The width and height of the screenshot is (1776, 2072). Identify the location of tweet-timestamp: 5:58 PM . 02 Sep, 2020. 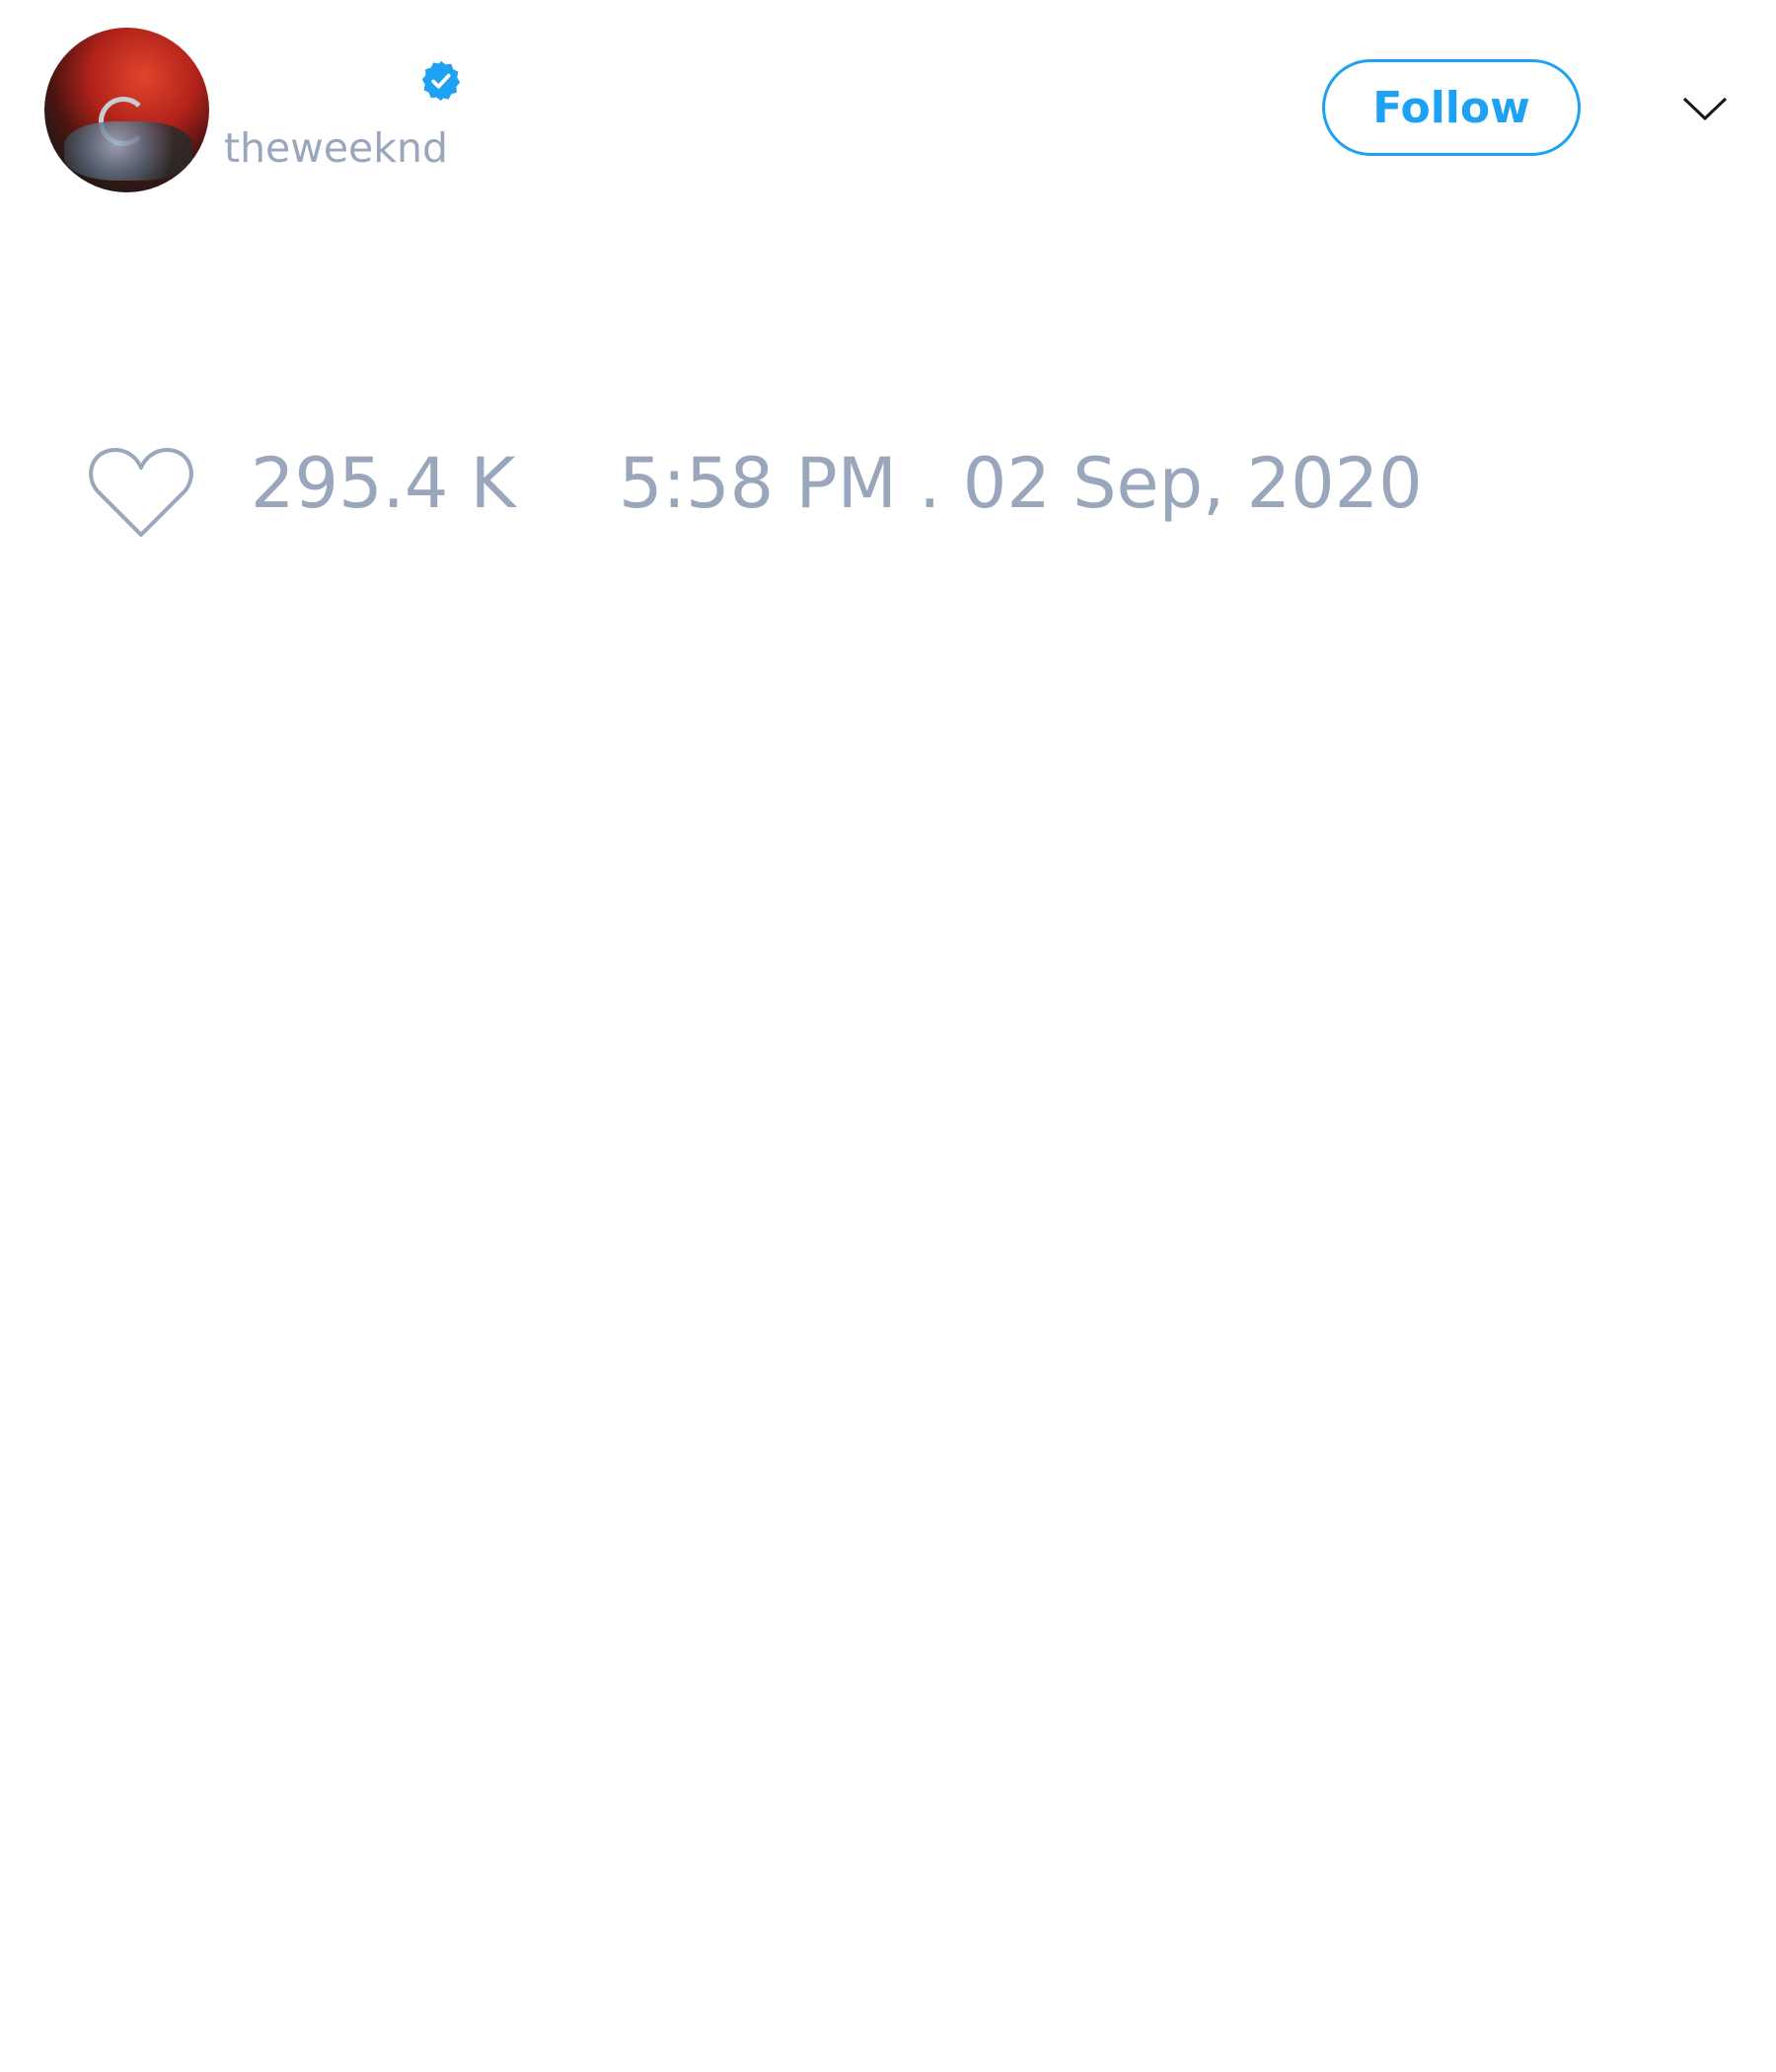
(1021, 484).